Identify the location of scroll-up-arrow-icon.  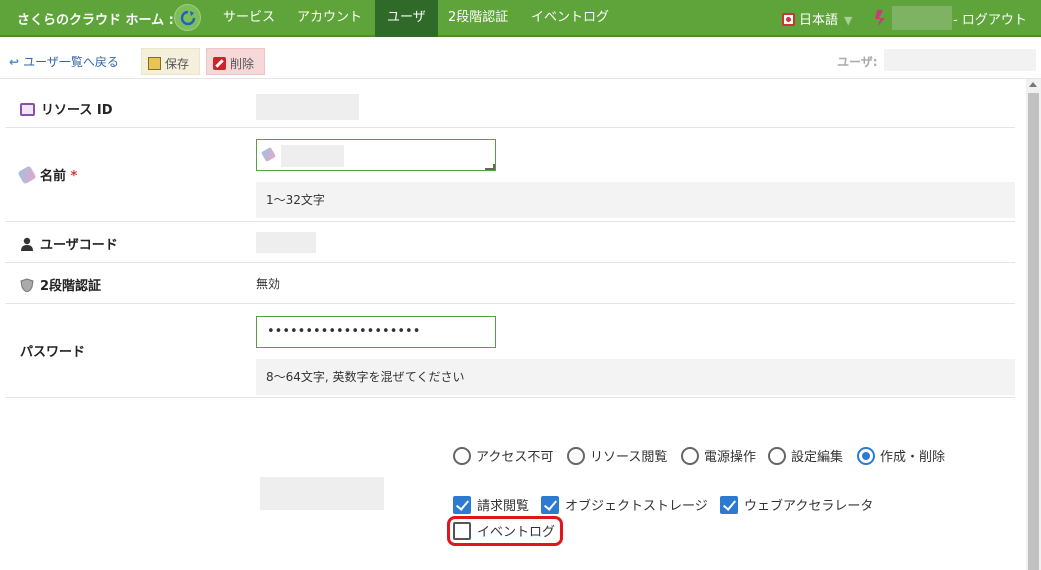
(1033, 84).